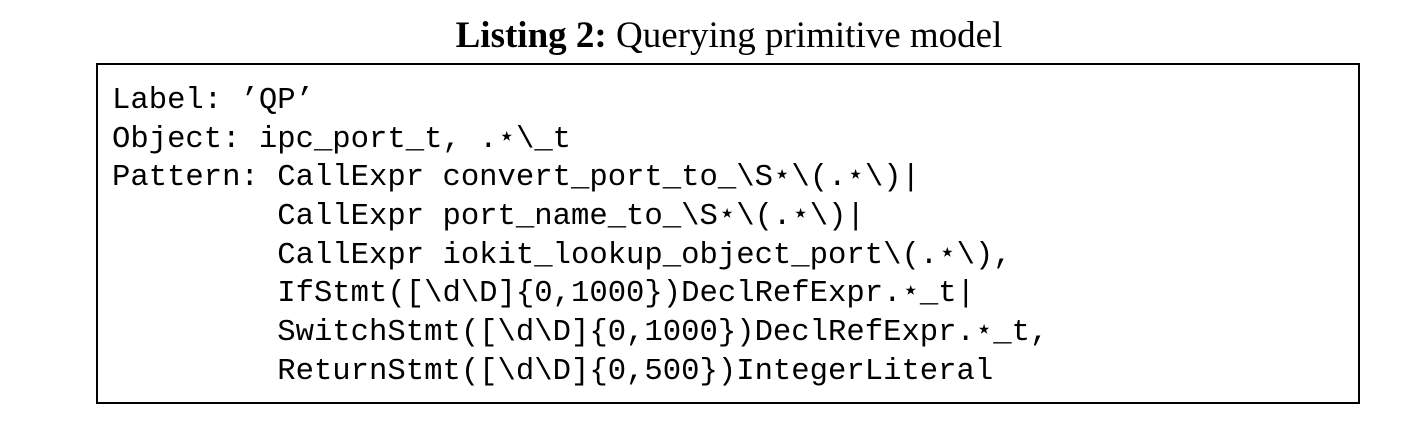 The width and height of the screenshot is (1424, 422). What do you see at coordinates (488, 217) in the screenshot?
I see `code-line-pattern-2: CallExpr port_name_to_\S⋆\(.⋆\)|` at bounding box center [488, 217].